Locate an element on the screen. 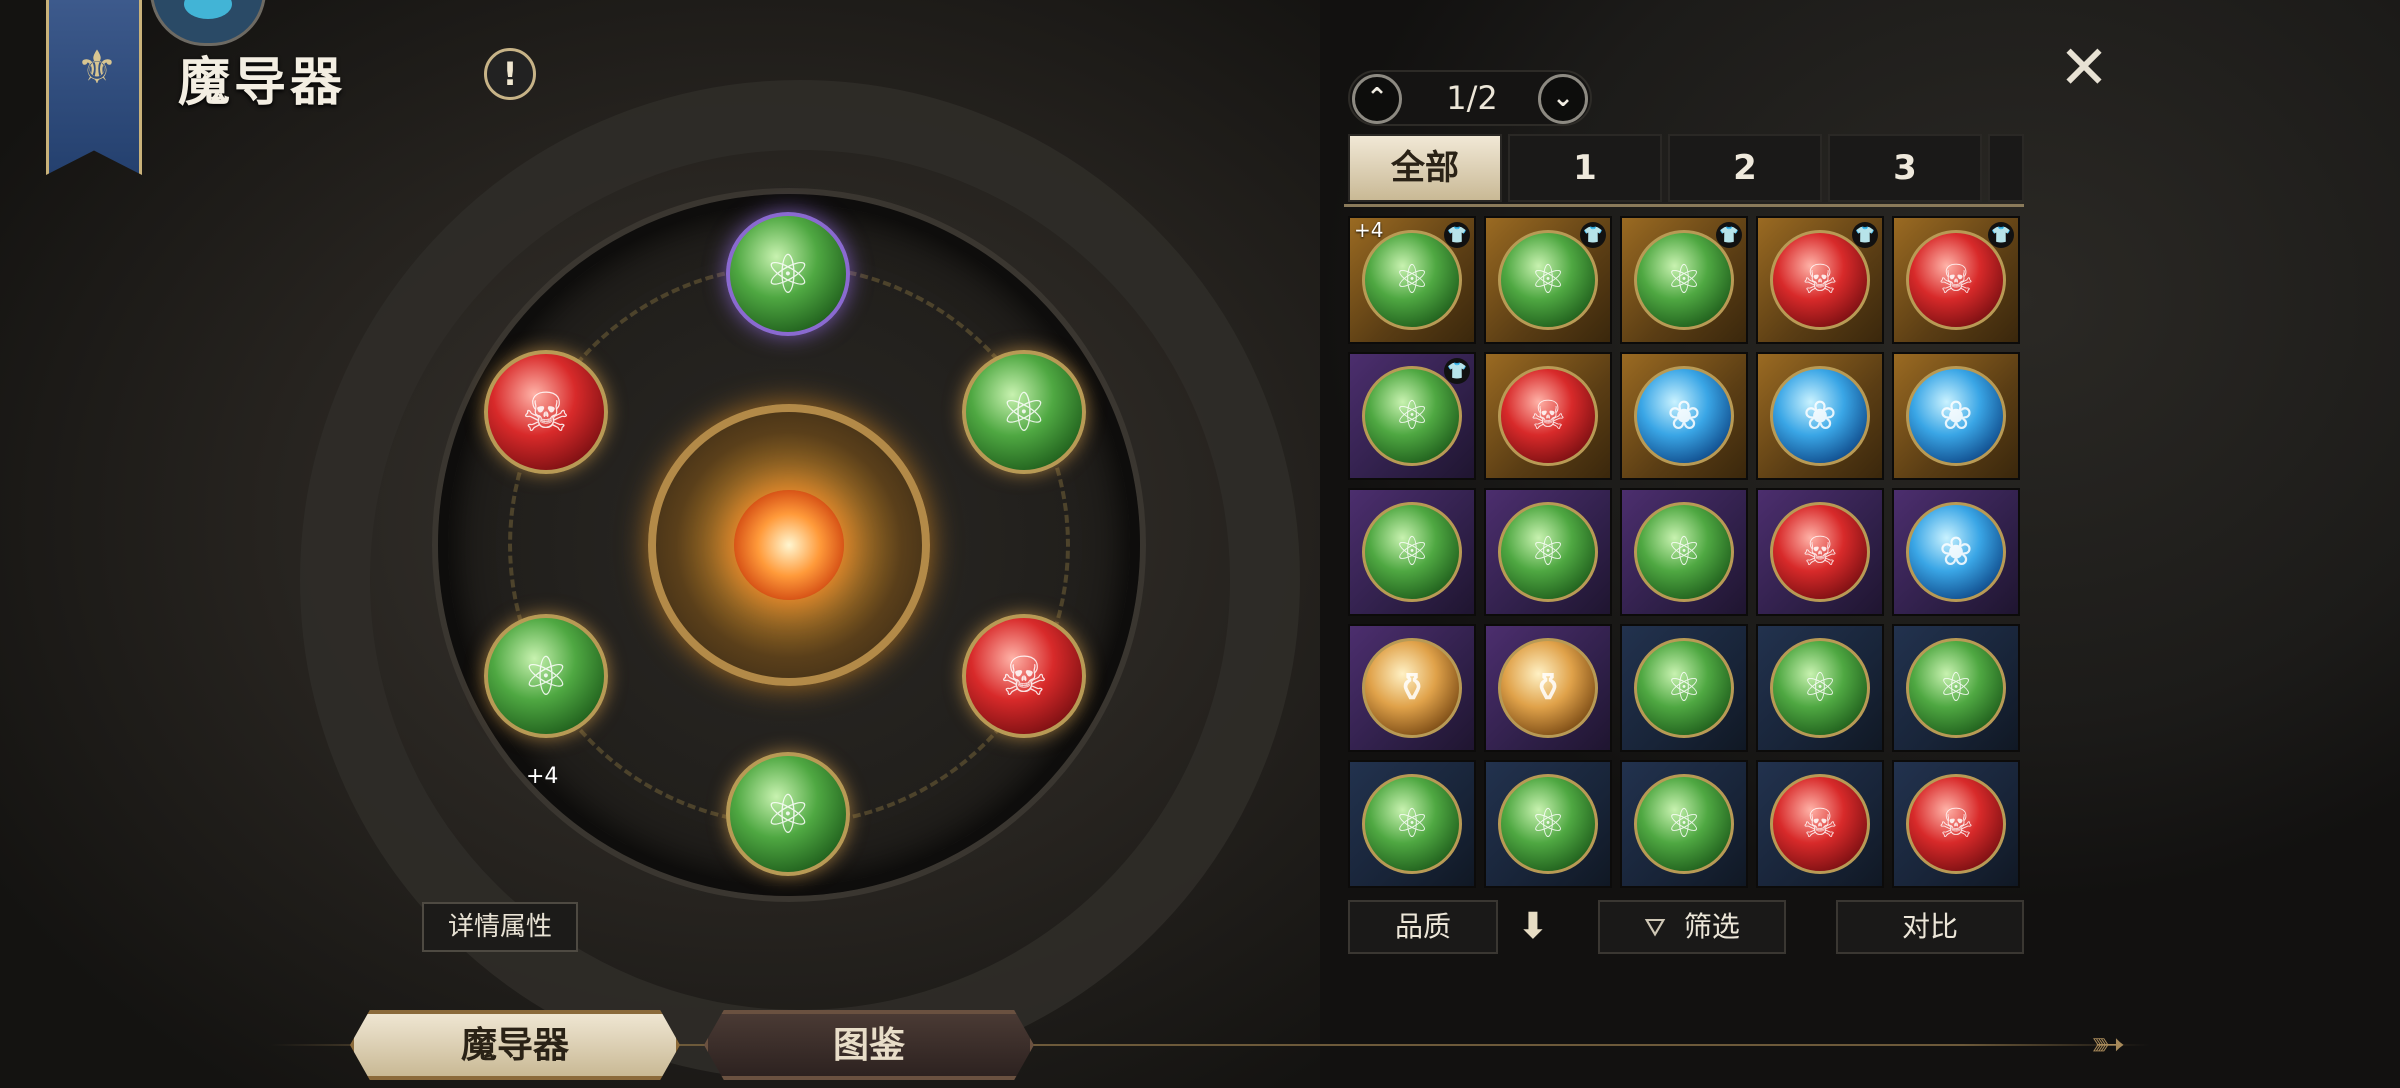 The width and height of the screenshot is (2400, 1088). filter-icon: ⛛ is located at coordinates (1655, 928).